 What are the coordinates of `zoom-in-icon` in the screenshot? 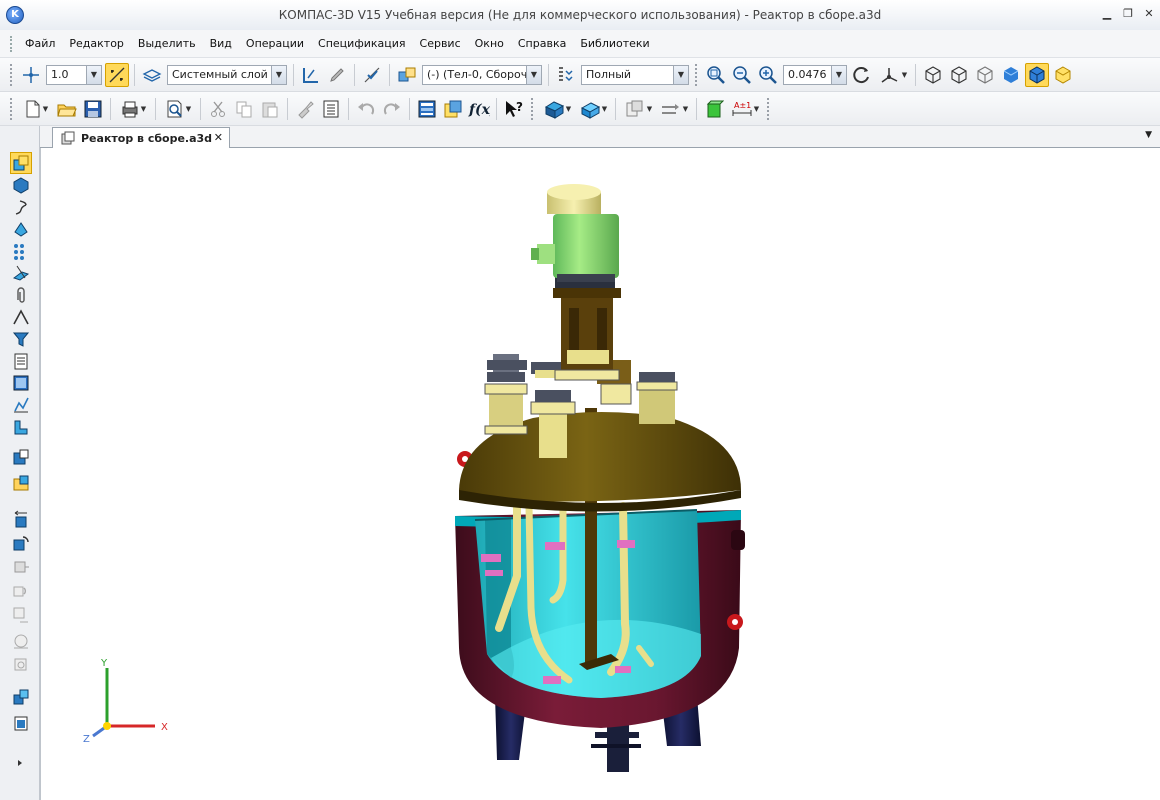 It's located at (768, 75).